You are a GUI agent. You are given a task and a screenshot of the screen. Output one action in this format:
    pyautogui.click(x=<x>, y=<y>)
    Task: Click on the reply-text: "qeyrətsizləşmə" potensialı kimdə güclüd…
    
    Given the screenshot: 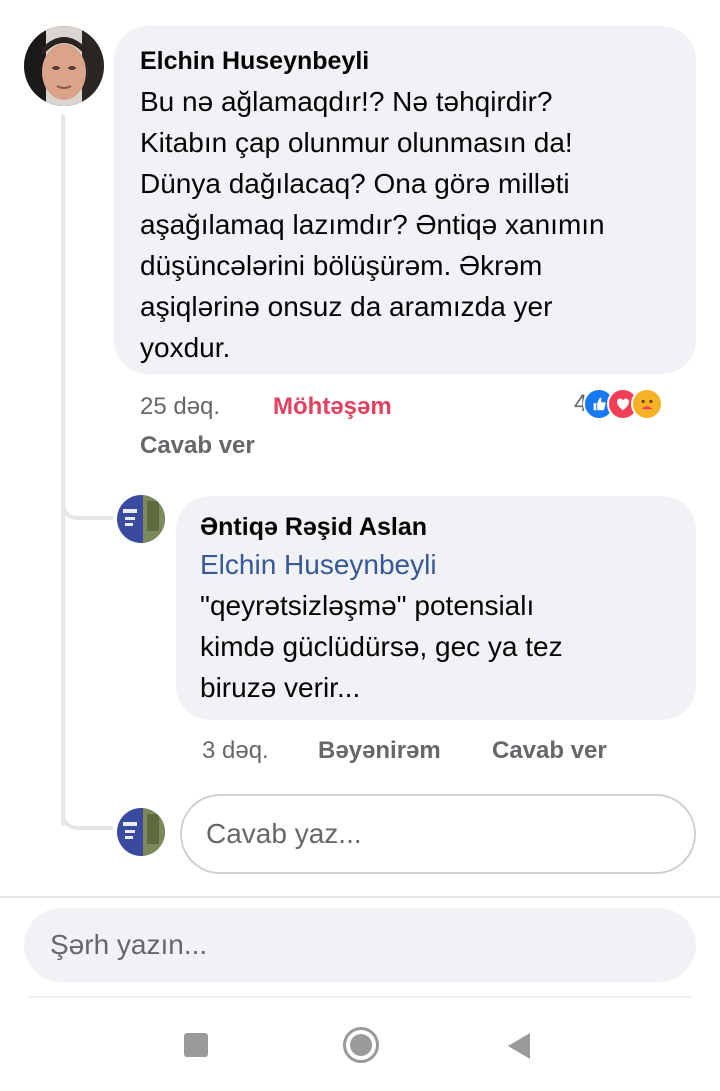 What is the action you would take?
    pyautogui.click(x=381, y=646)
    